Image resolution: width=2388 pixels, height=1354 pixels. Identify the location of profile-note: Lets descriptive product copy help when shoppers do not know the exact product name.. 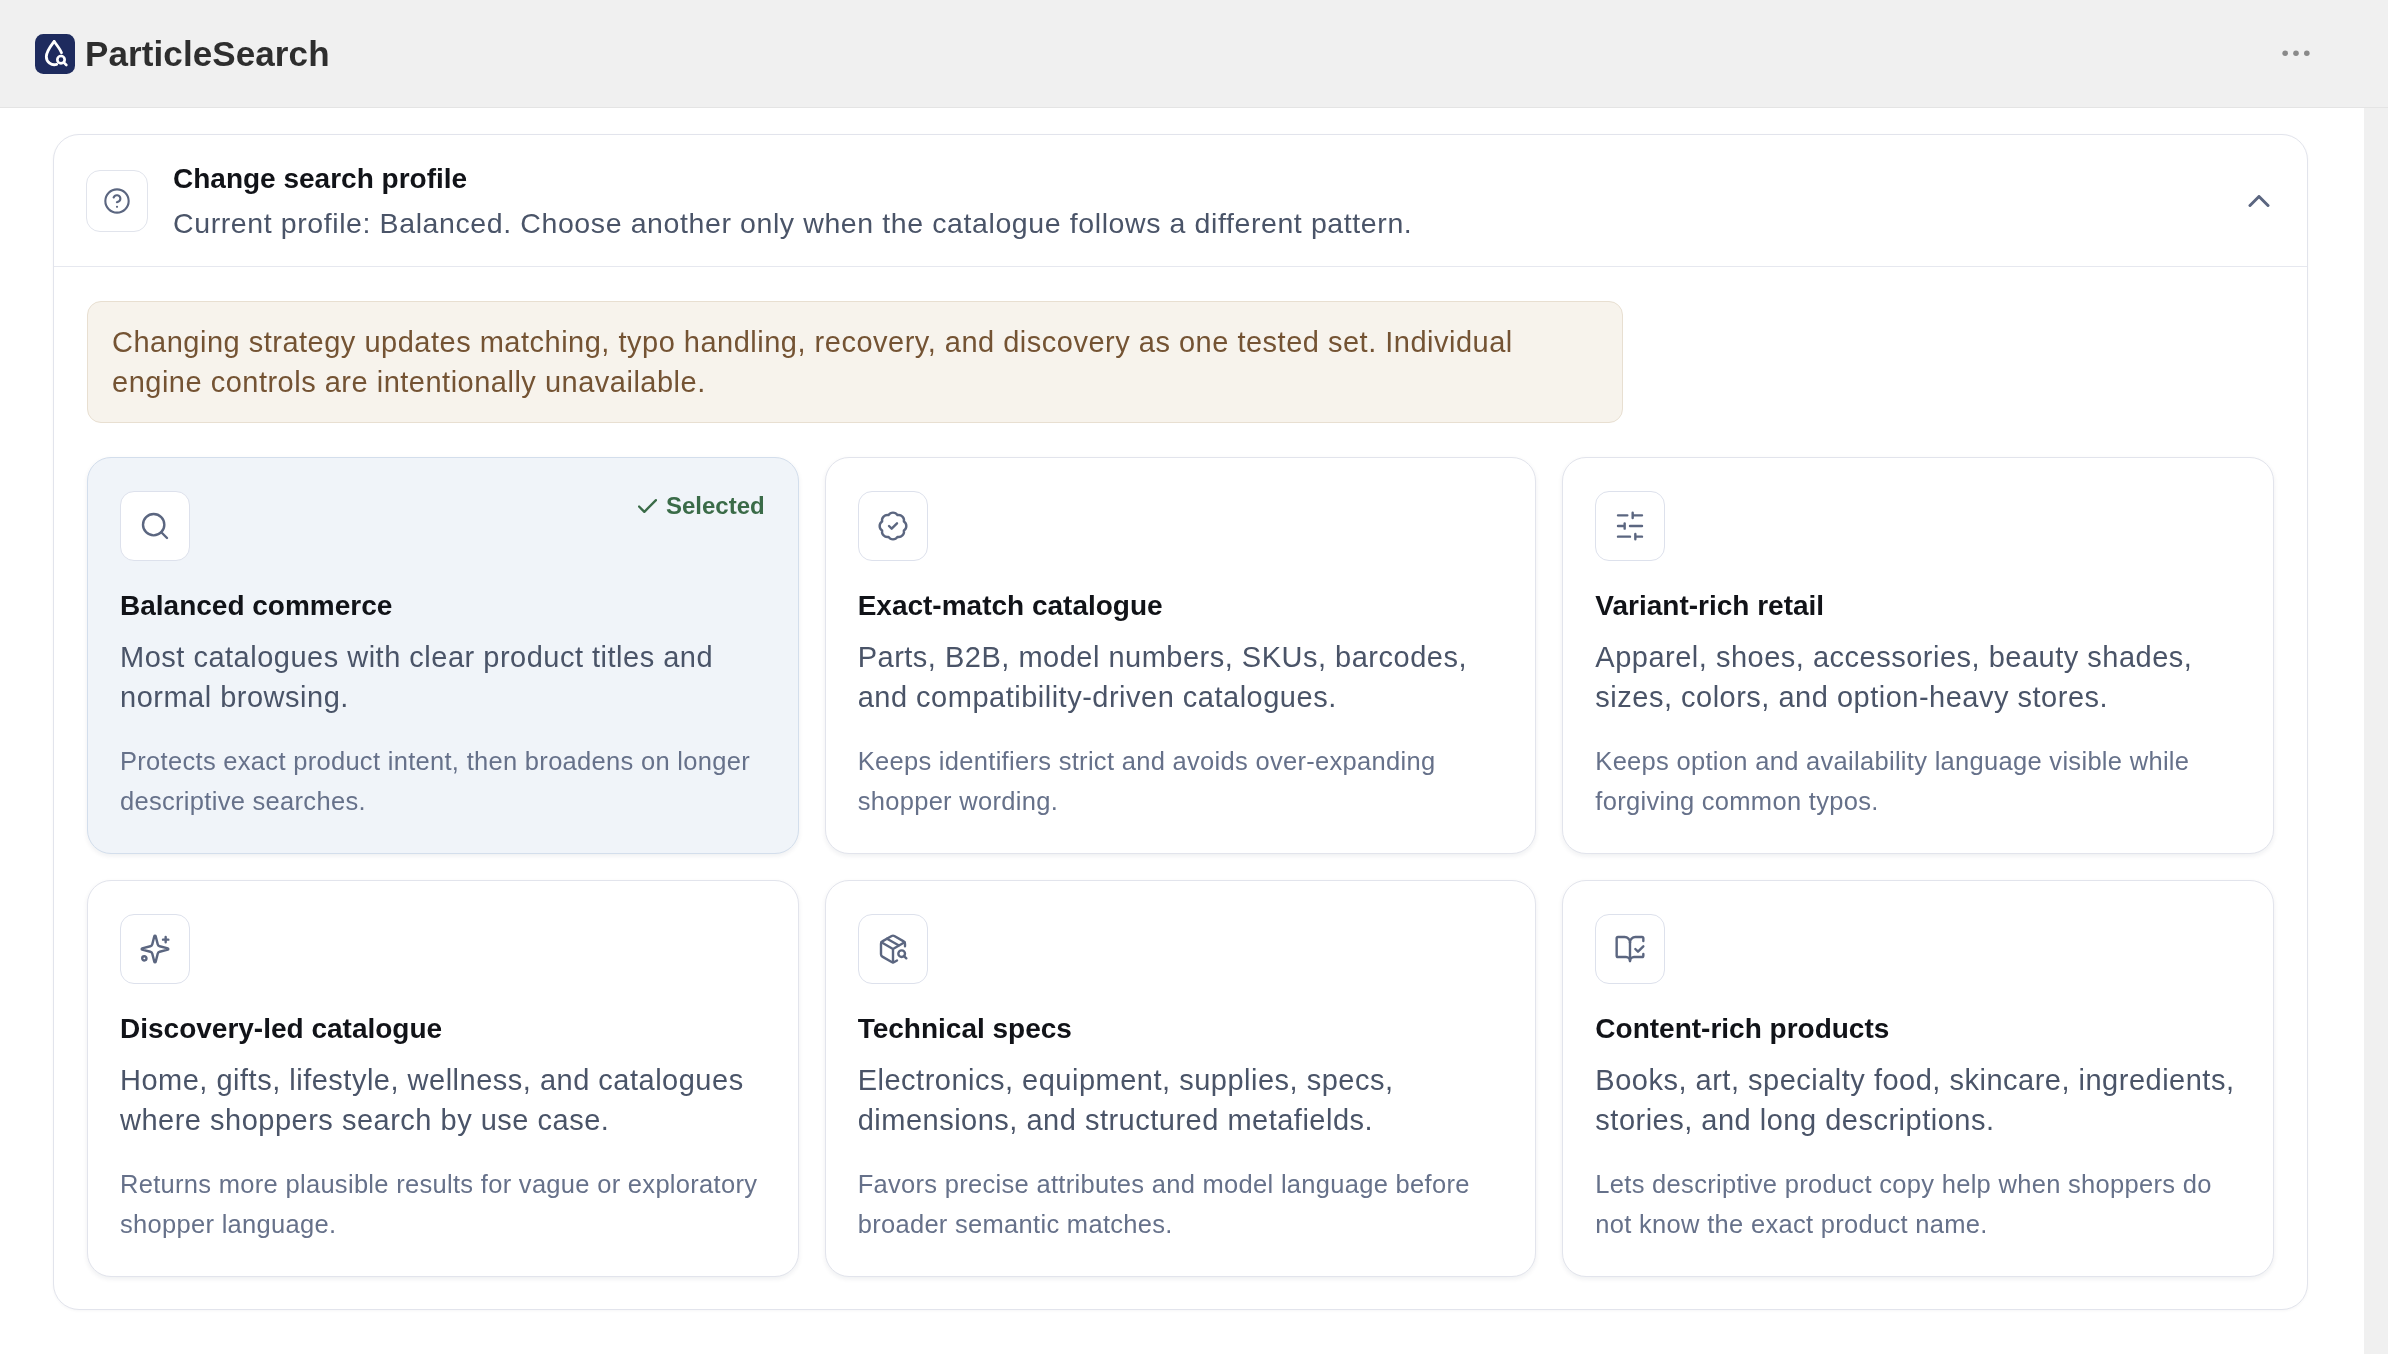
(1904, 1204).